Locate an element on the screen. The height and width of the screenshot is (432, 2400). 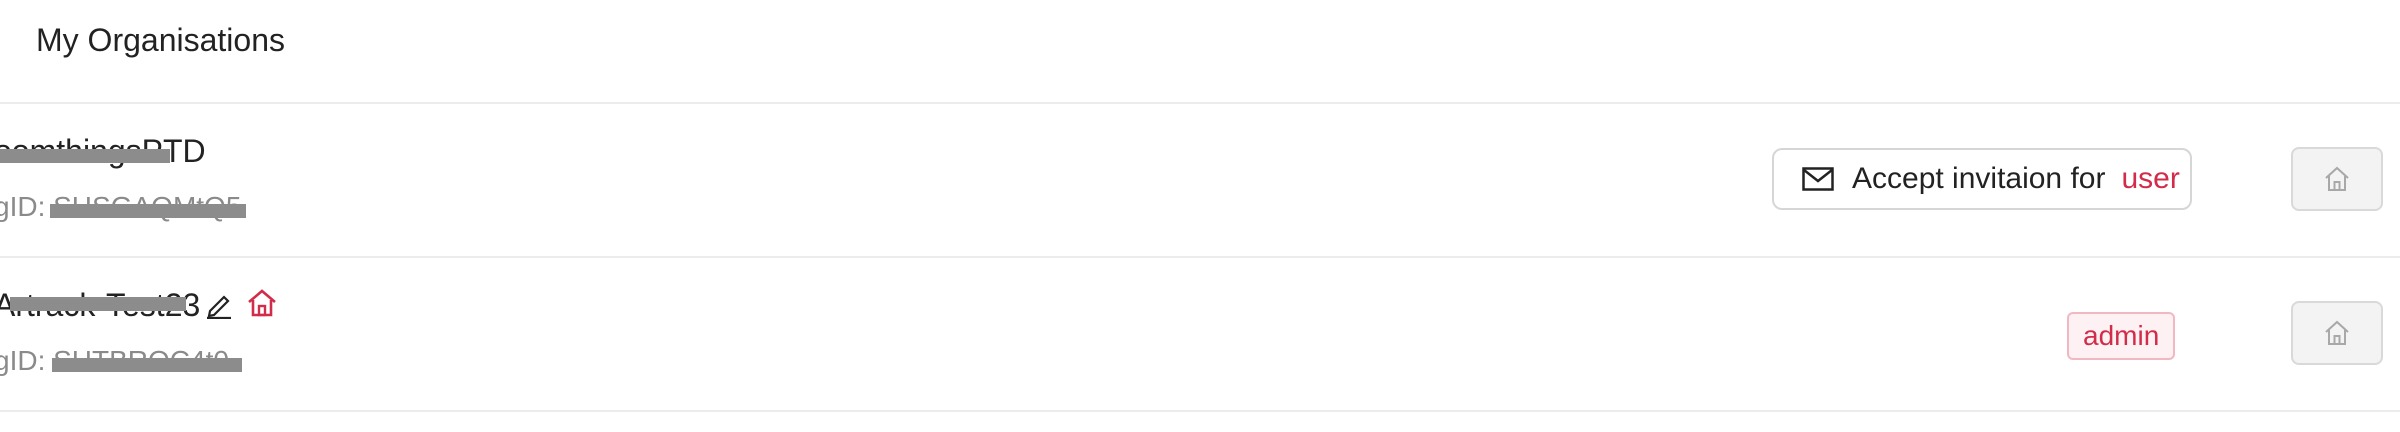
invitation-role: user is located at coordinates (2150, 178).